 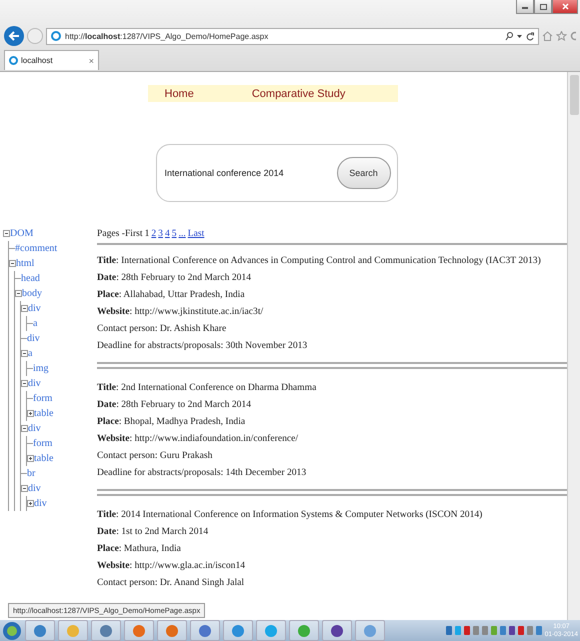 What do you see at coordinates (120, 233) in the screenshot?
I see `pager-label: Pages -First` at bounding box center [120, 233].